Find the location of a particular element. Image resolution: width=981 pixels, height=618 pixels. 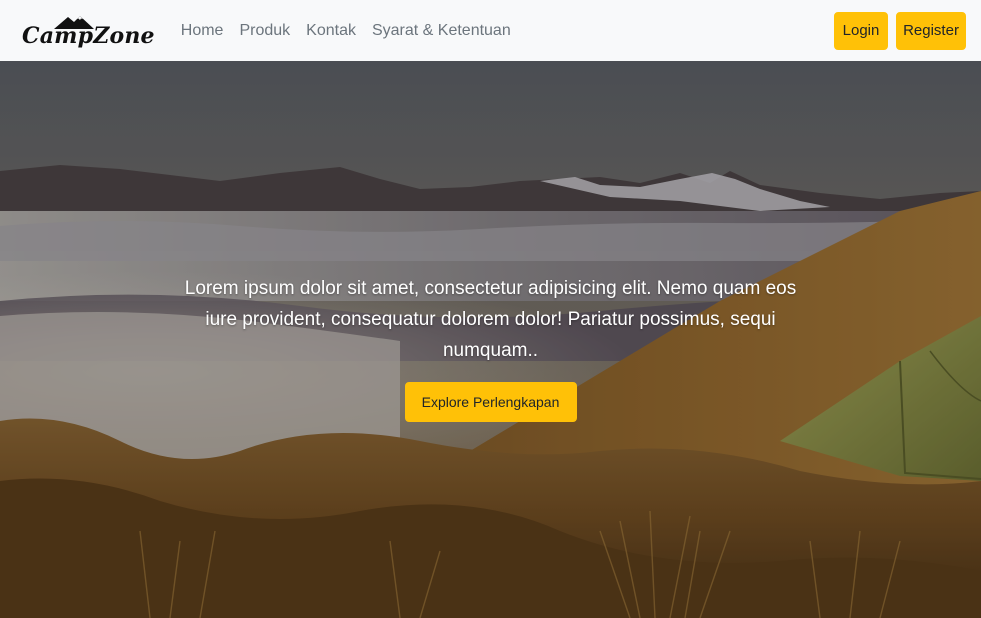

mountain-logo-icon is located at coordinates (74, 22).